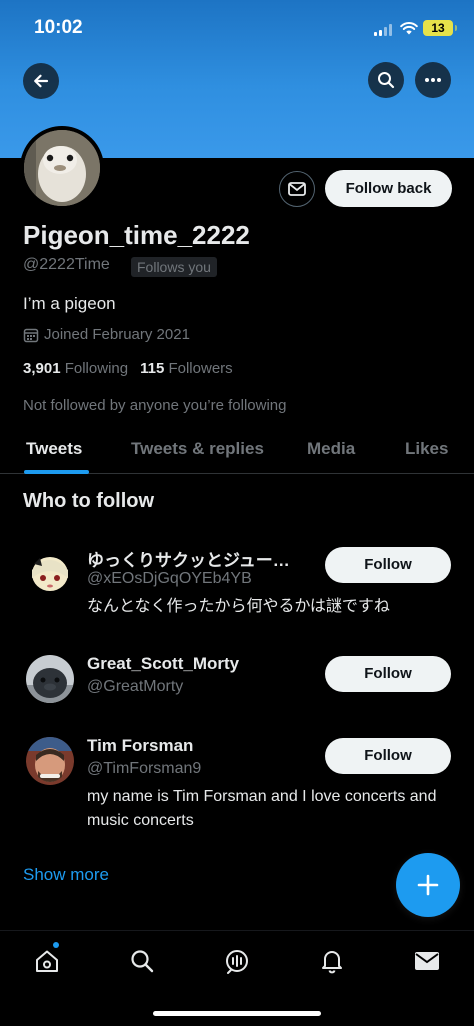 Image resolution: width=474 pixels, height=1026 pixels. What do you see at coordinates (200, 368) in the screenshot?
I see `followers-label: Followers` at bounding box center [200, 368].